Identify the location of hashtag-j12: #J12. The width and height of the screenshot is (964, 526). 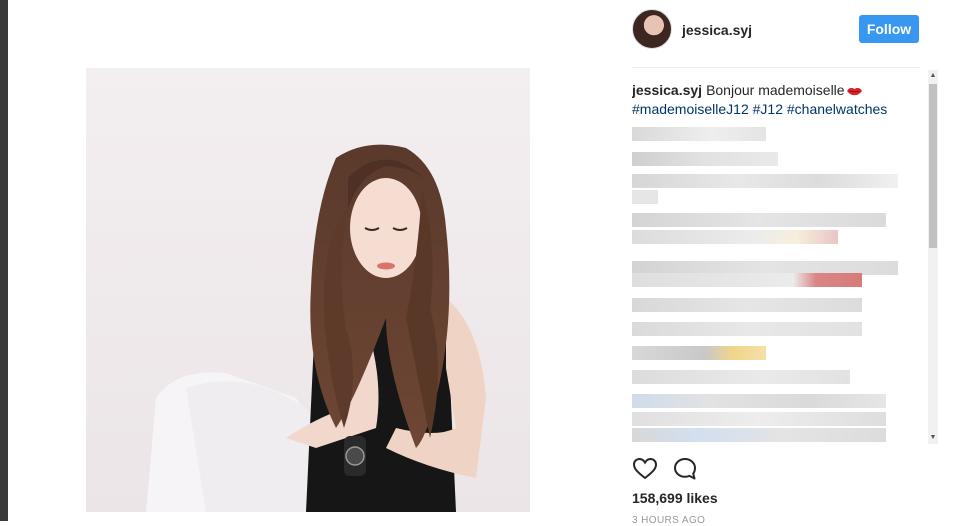
(768, 109).